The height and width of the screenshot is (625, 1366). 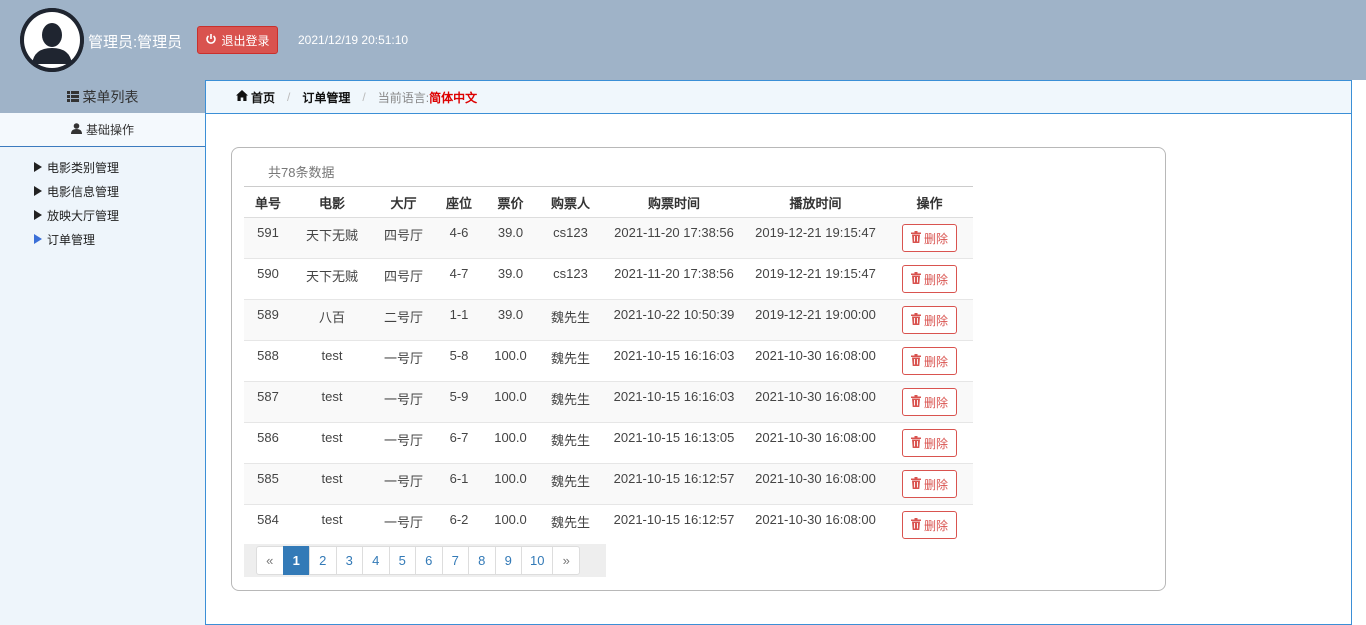 What do you see at coordinates (326, 97) in the screenshot?
I see `breadcrumb-orders: 订单管理` at bounding box center [326, 97].